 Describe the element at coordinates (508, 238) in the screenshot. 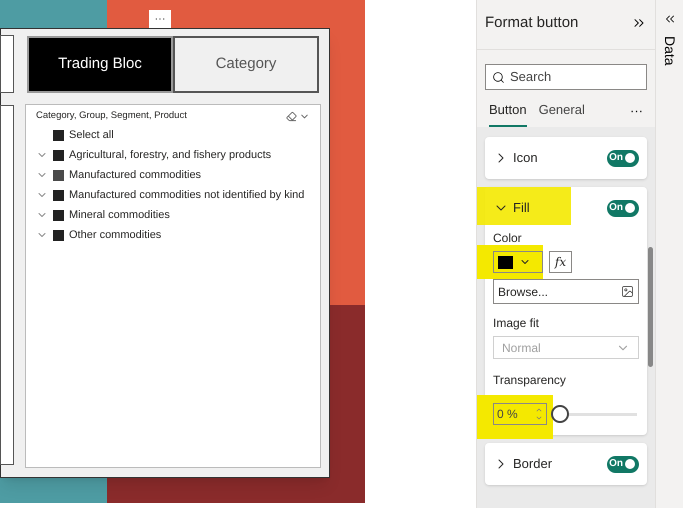

I see `field-label: Color` at that location.